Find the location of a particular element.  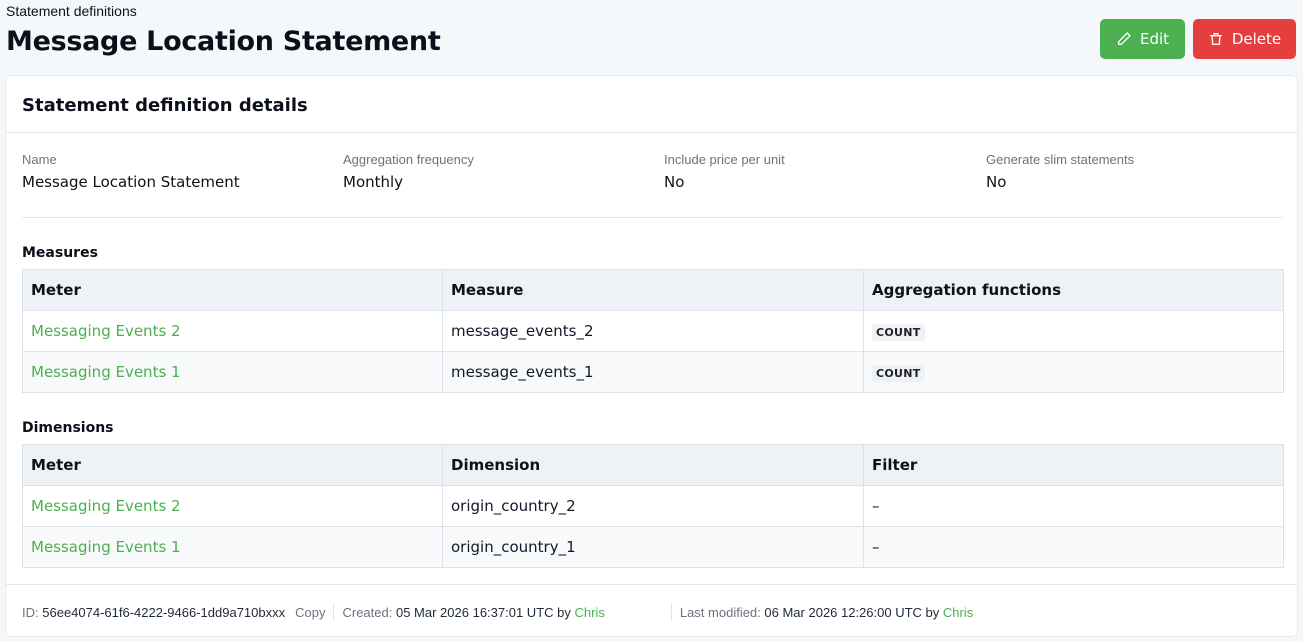

edit-button-label: Edit is located at coordinates (1154, 39).